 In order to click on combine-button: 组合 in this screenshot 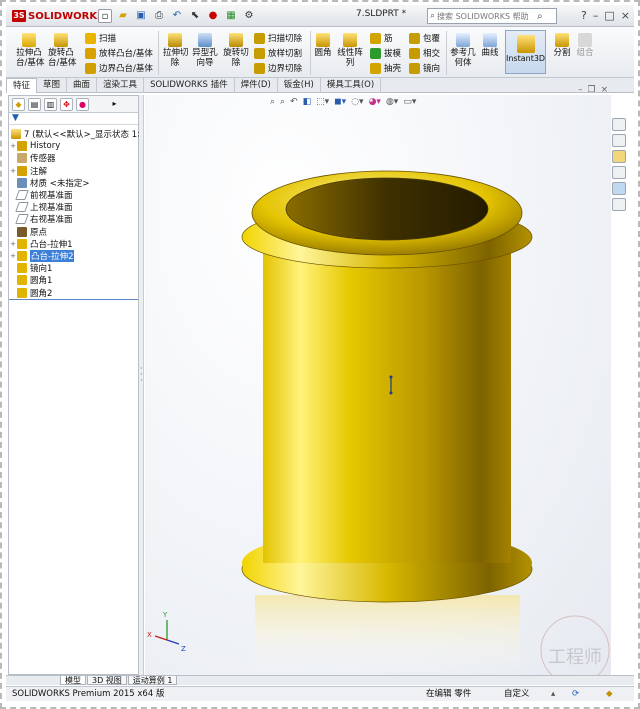, I will do `click(585, 45)`.